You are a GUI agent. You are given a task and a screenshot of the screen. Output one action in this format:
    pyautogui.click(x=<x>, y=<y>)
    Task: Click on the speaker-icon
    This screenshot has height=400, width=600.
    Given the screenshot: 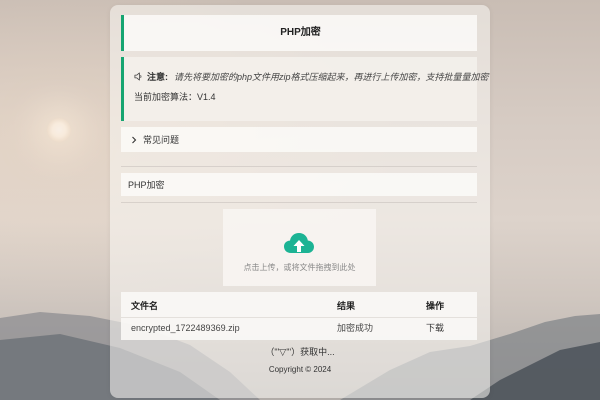 What is the action you would take?
    pyautogui.click(x=138, y=76)
    